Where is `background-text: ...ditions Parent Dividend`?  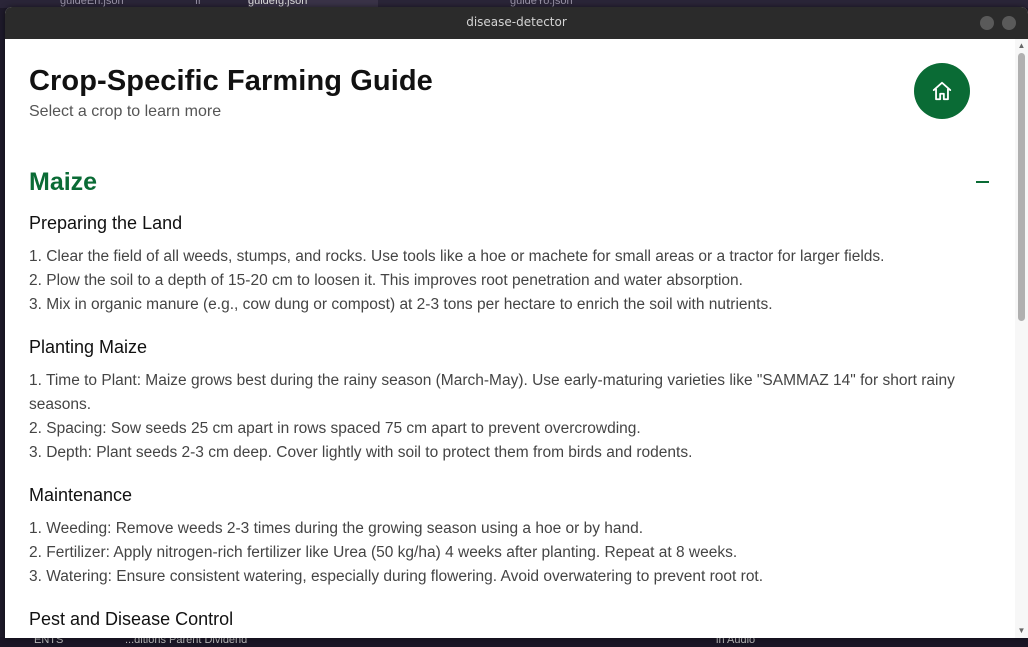 background-text: ...ditions Parent Dividend is located at coordinates (186, 641).